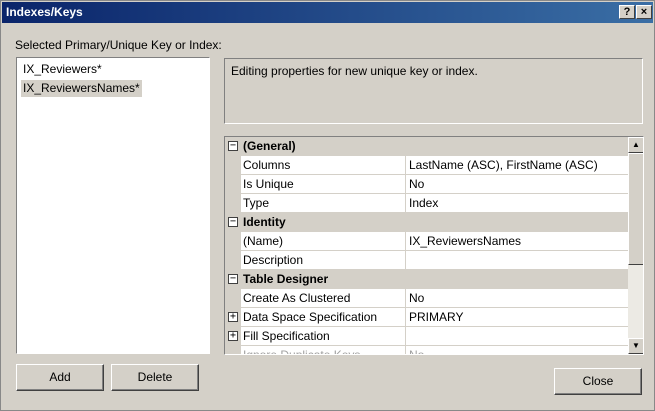 This screenshot has height=411, width=655. I want to click on property-row: Create As Clustered No, so click(426, 298).